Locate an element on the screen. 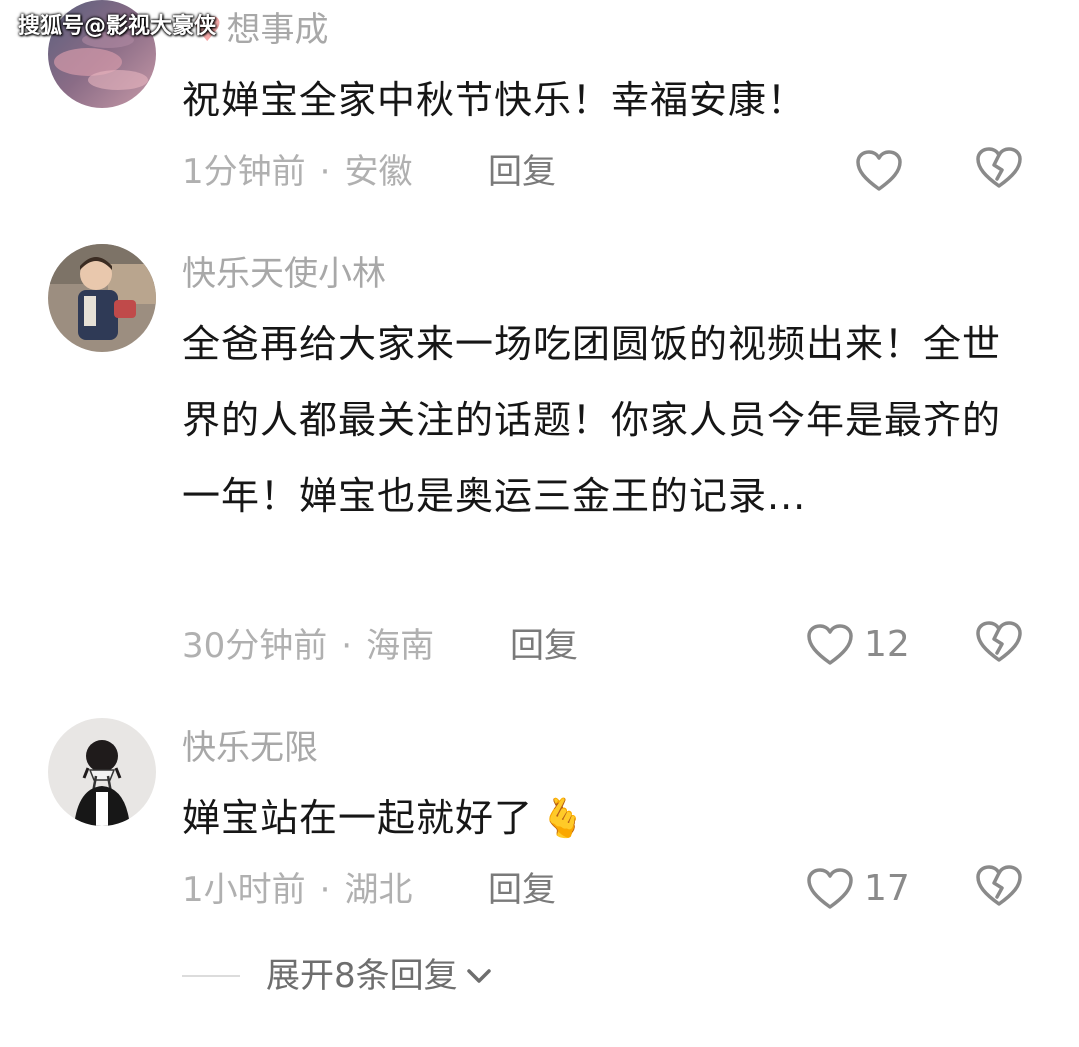 This screenshot has width=1079, height=1047. comment-meta: 1分钟前 · 安徽 is located at coordinates (297, 172).